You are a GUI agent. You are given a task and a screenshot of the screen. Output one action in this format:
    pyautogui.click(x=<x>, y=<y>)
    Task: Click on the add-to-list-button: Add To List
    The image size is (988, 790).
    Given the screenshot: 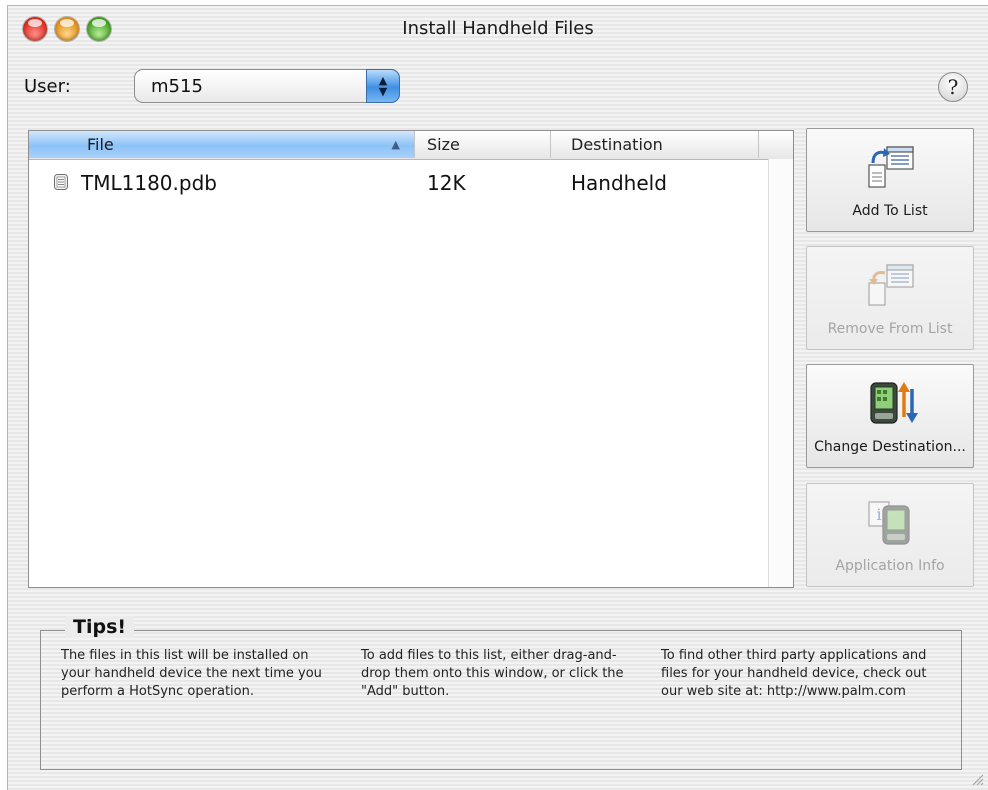 What is the action you would take?
    pyautogui.click(x=890, y=180)
    